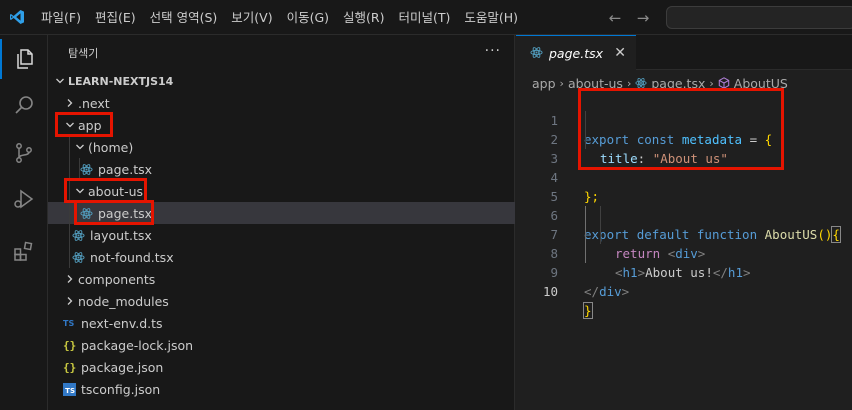  Describe the element at coordinates (281, 103) in the screenshot. I see `tree-folder-next: .next` at that location.